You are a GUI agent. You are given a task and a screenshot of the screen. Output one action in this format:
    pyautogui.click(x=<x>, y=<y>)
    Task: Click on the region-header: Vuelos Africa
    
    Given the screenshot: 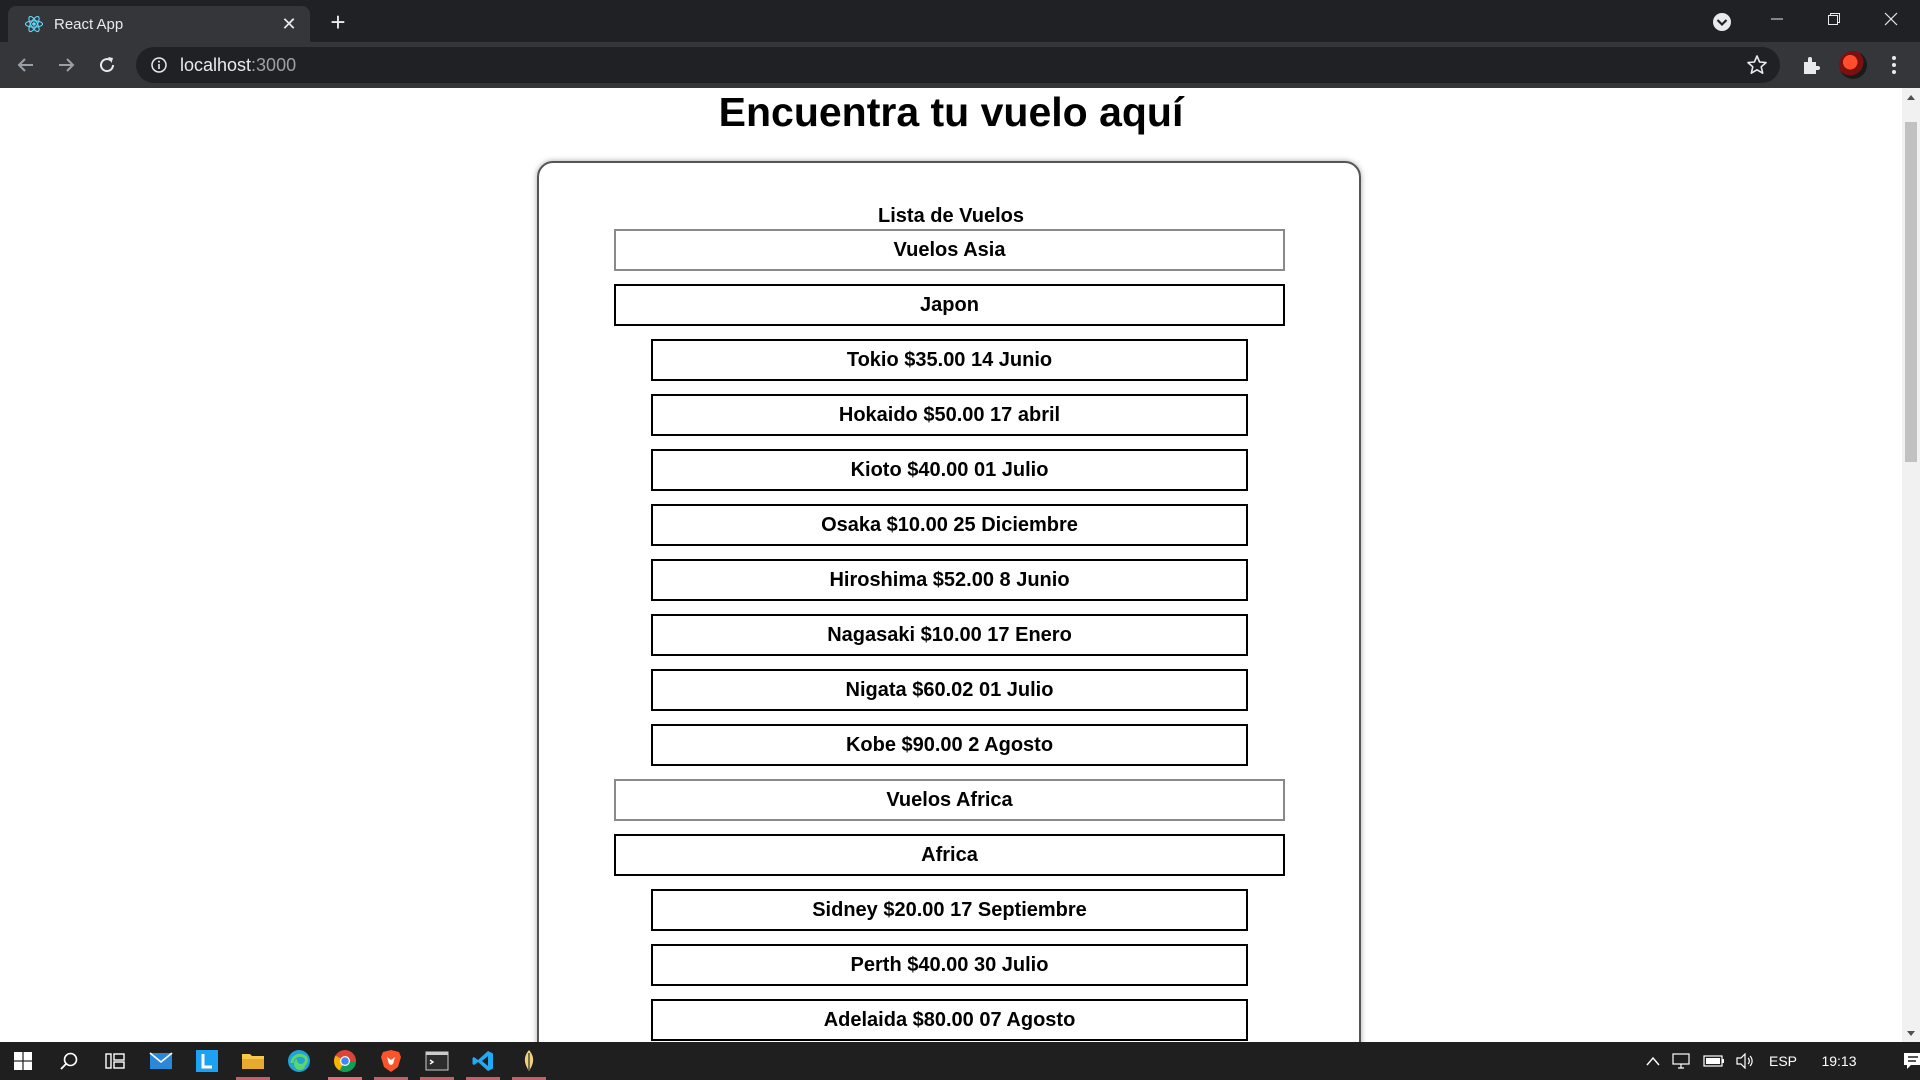 What is the action you would take?
    pyautogui.click(x=949, y=800)
    